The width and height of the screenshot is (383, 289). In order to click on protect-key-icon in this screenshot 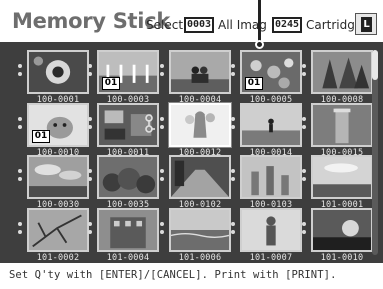, I will do `click(150, 124)`.